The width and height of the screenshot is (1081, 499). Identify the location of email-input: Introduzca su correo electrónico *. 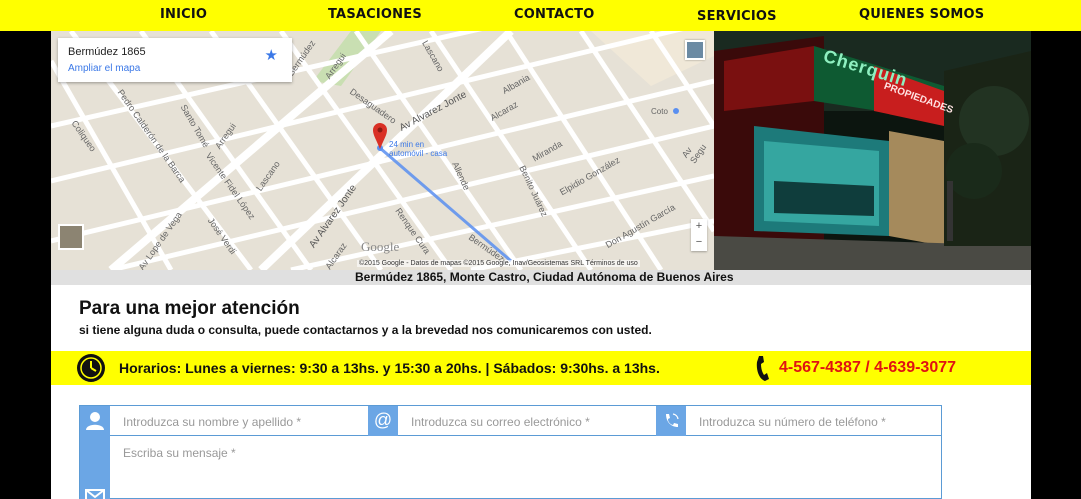
(527, 421).